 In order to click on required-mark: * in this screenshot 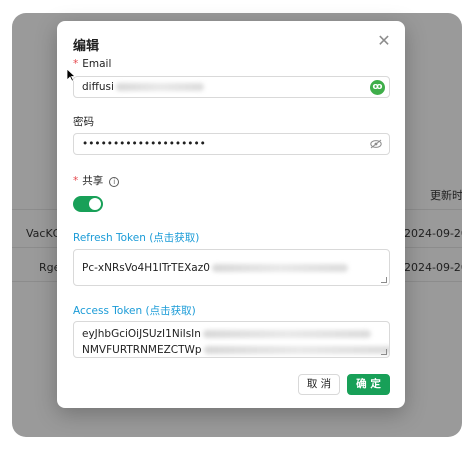, I will do `click(76, 181)`.